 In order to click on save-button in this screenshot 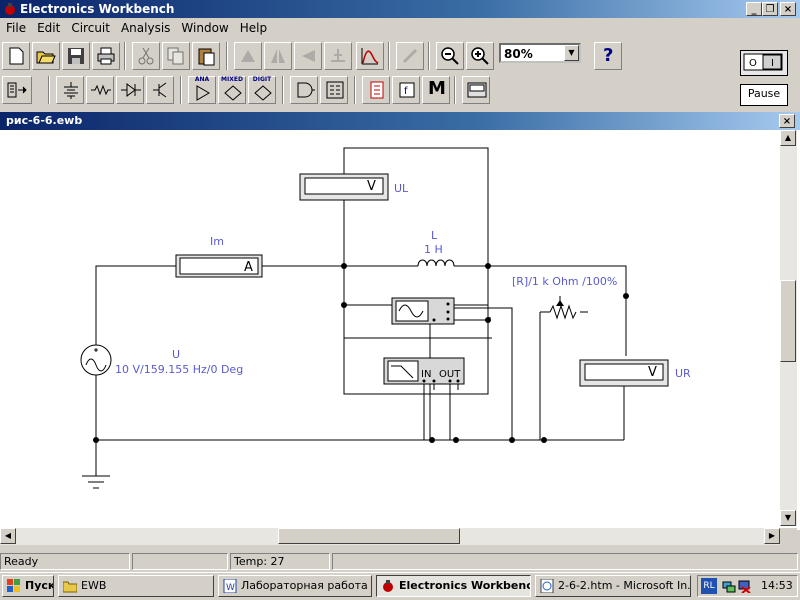, I will do `click(76, 56)`.